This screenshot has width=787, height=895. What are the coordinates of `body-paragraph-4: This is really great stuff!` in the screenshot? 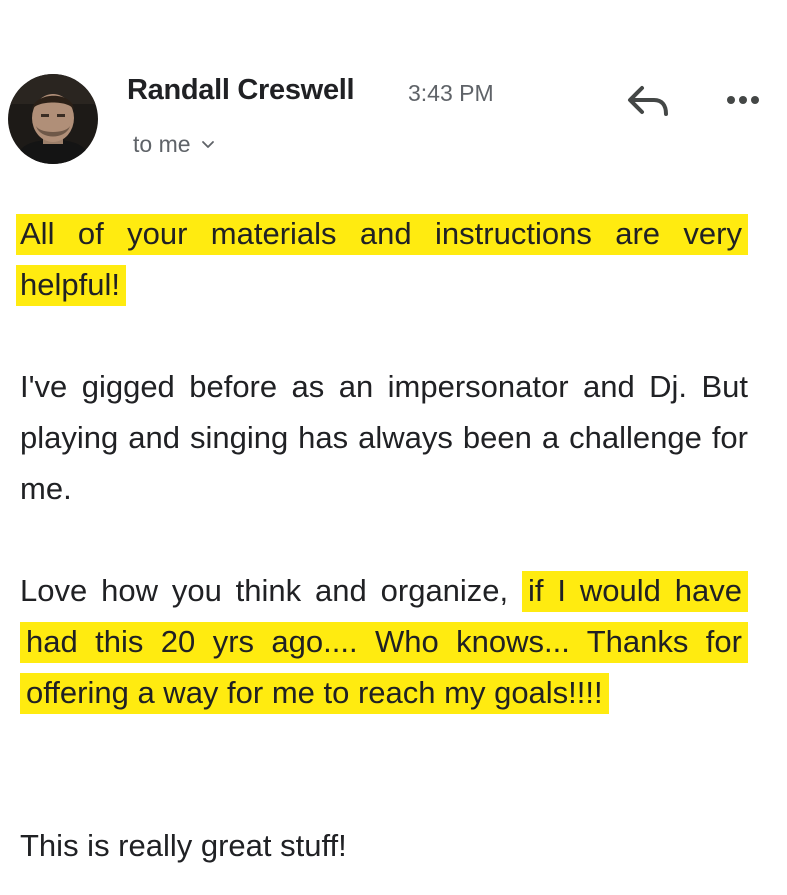 It's located at (183, 845).